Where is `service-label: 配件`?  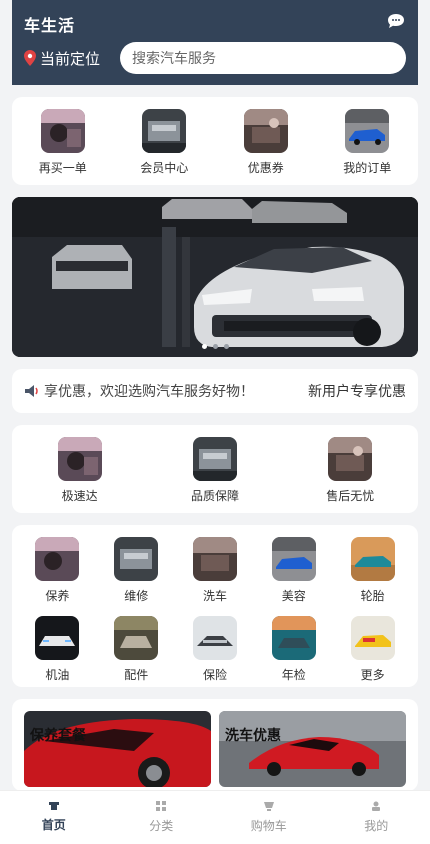
service-label: 配件 is located at coordinates (136, 675).